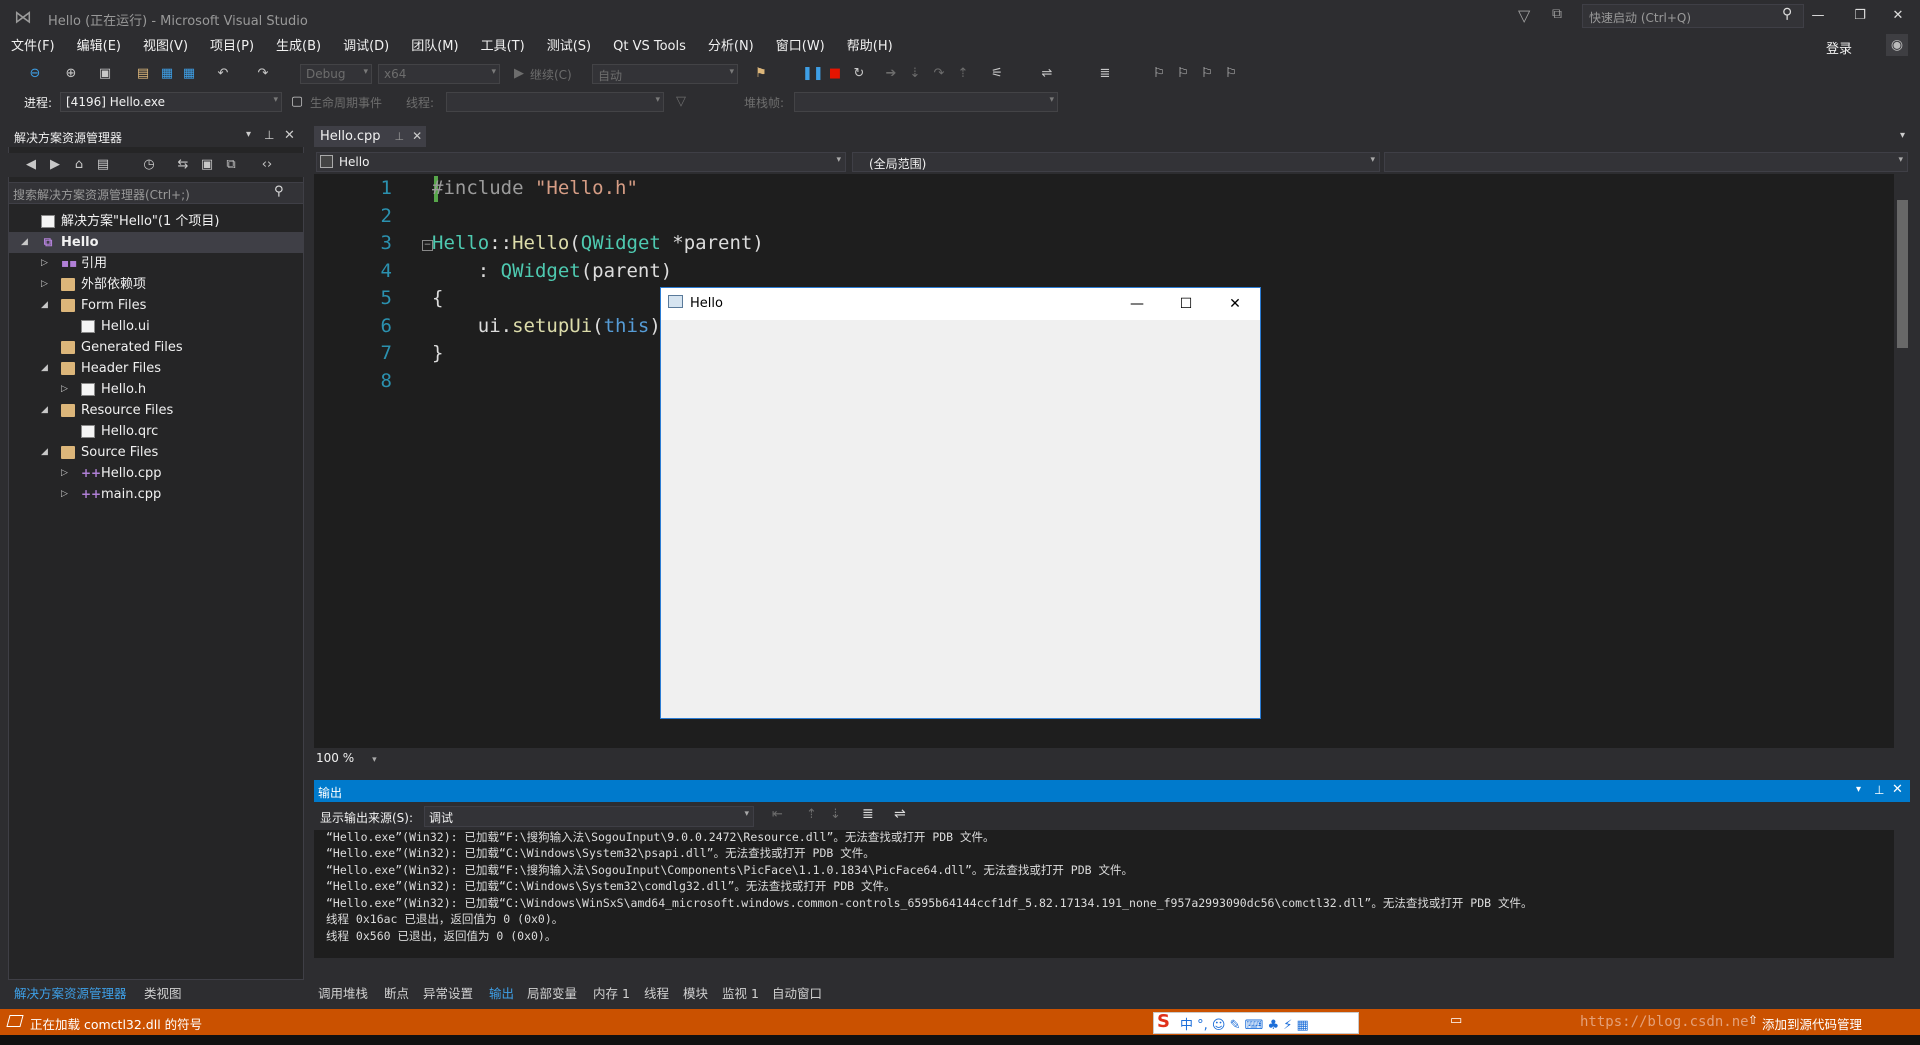 The image size is (1920, 1045). I want to click on menu-file: 文件(F), so click(33, 47).